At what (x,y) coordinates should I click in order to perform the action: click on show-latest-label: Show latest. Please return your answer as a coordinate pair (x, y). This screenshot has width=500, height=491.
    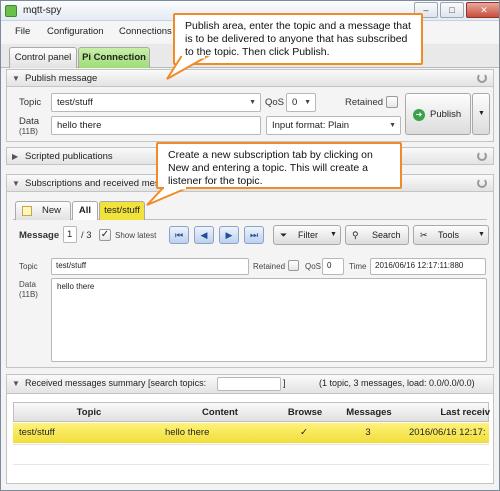
    Looking at the image, I should click on (136, 235).